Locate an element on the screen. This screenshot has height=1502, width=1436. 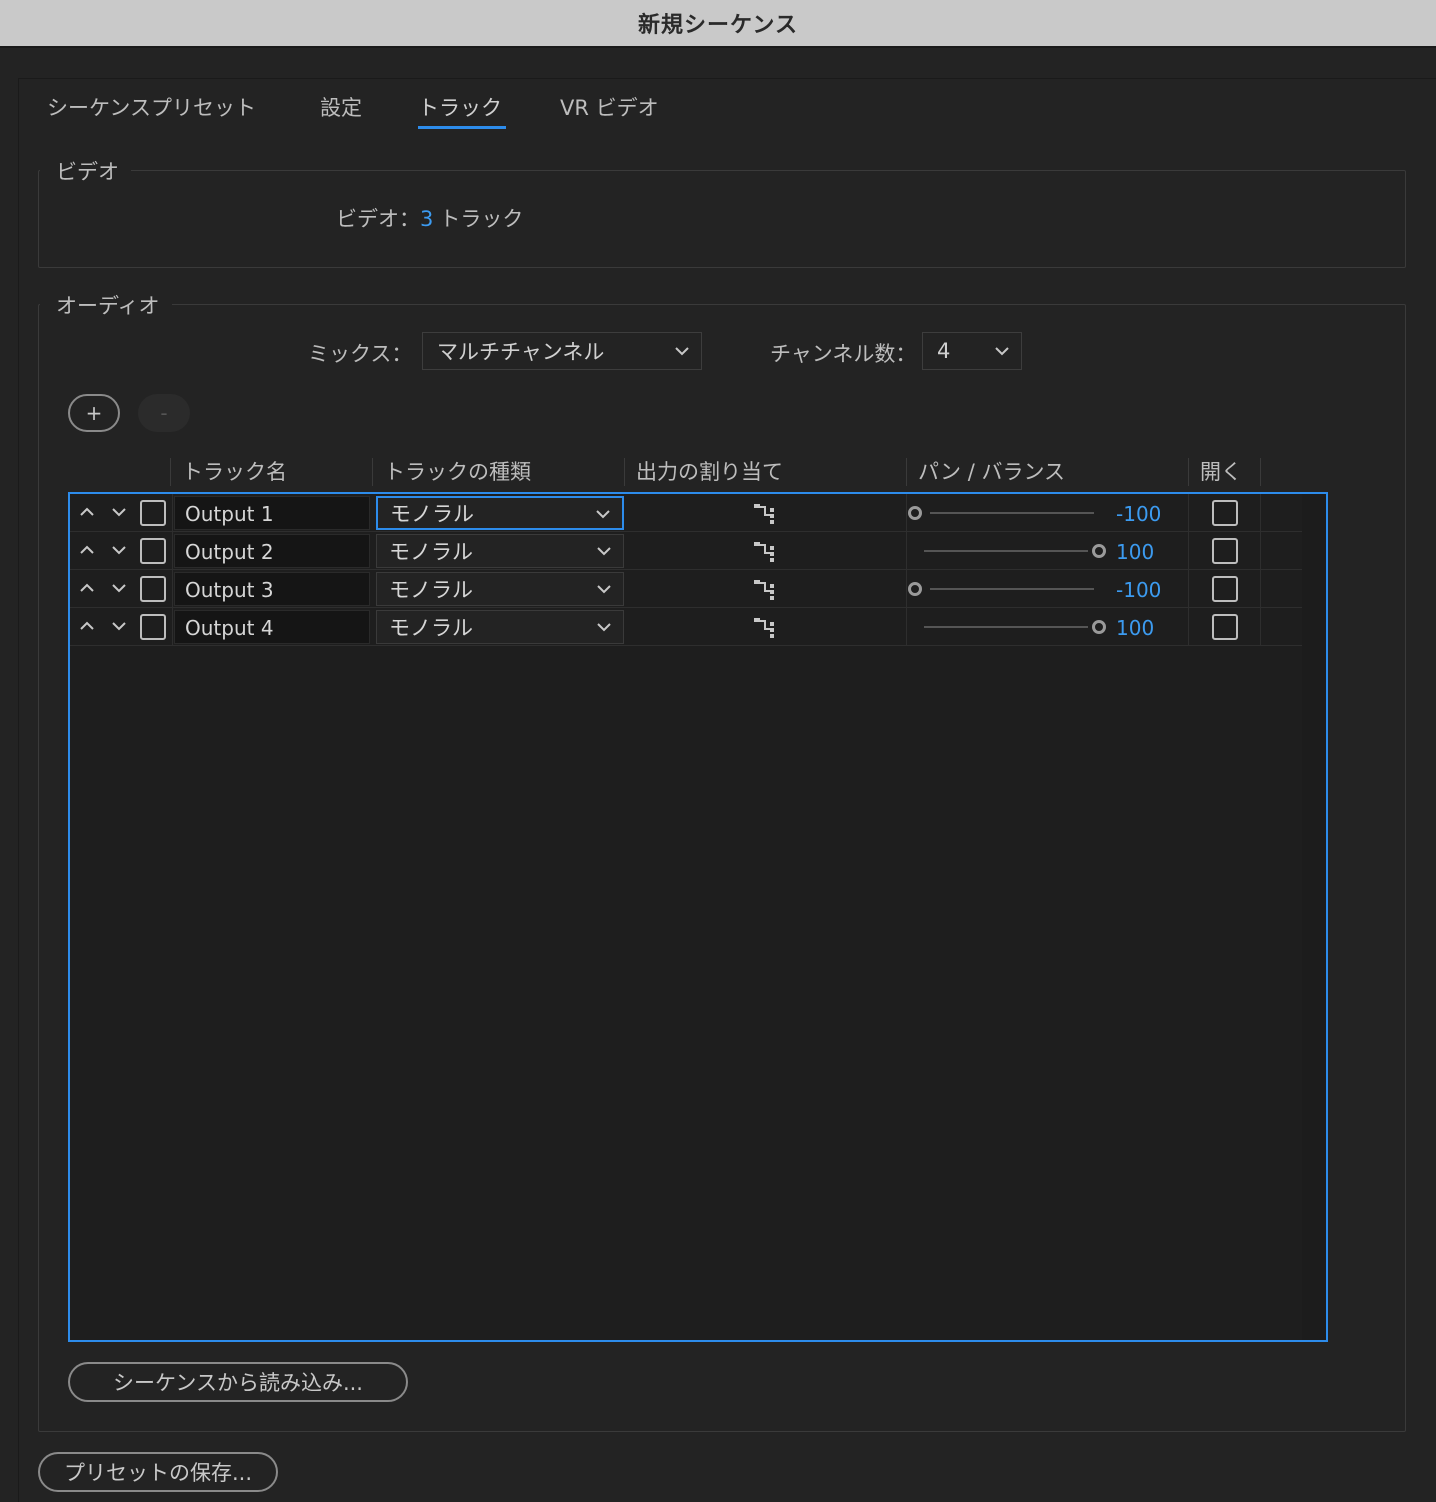
track-name-input: Output 1 is located at coordinates (272, 513).